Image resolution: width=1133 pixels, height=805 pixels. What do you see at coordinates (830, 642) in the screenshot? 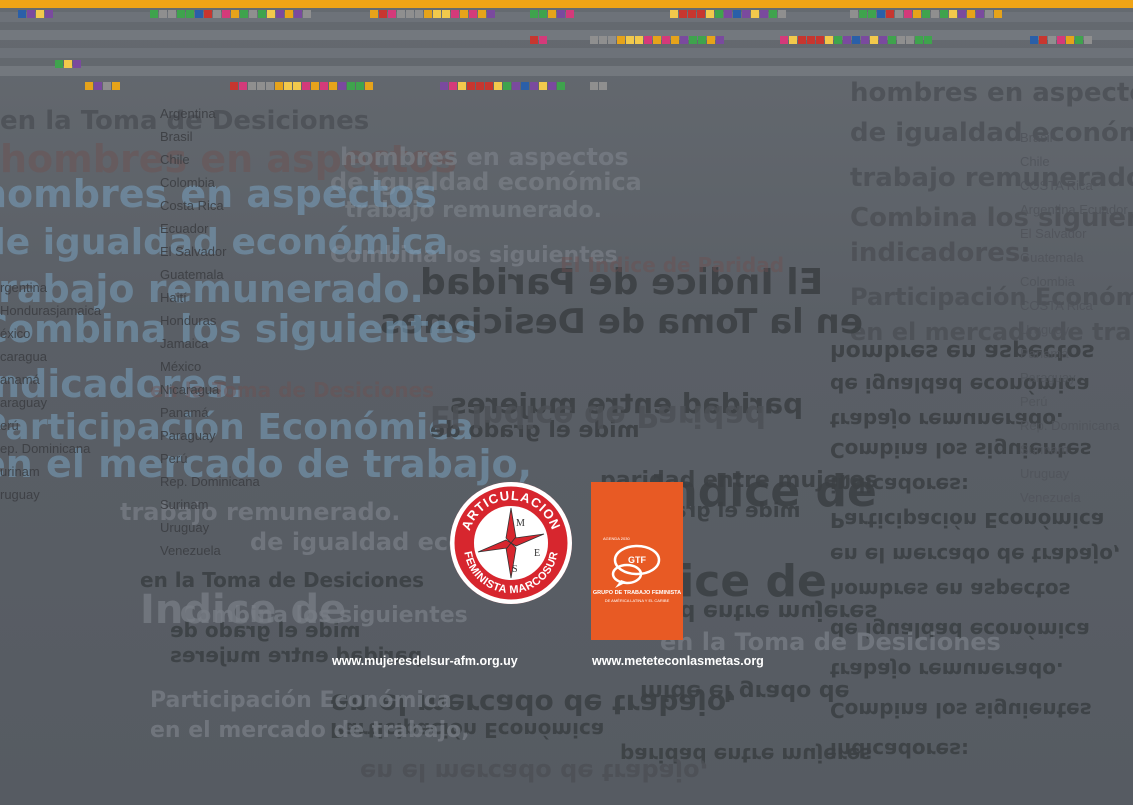
I see `background-phrase: en la Toma de Desiciones` at bounding box center [830, 642].